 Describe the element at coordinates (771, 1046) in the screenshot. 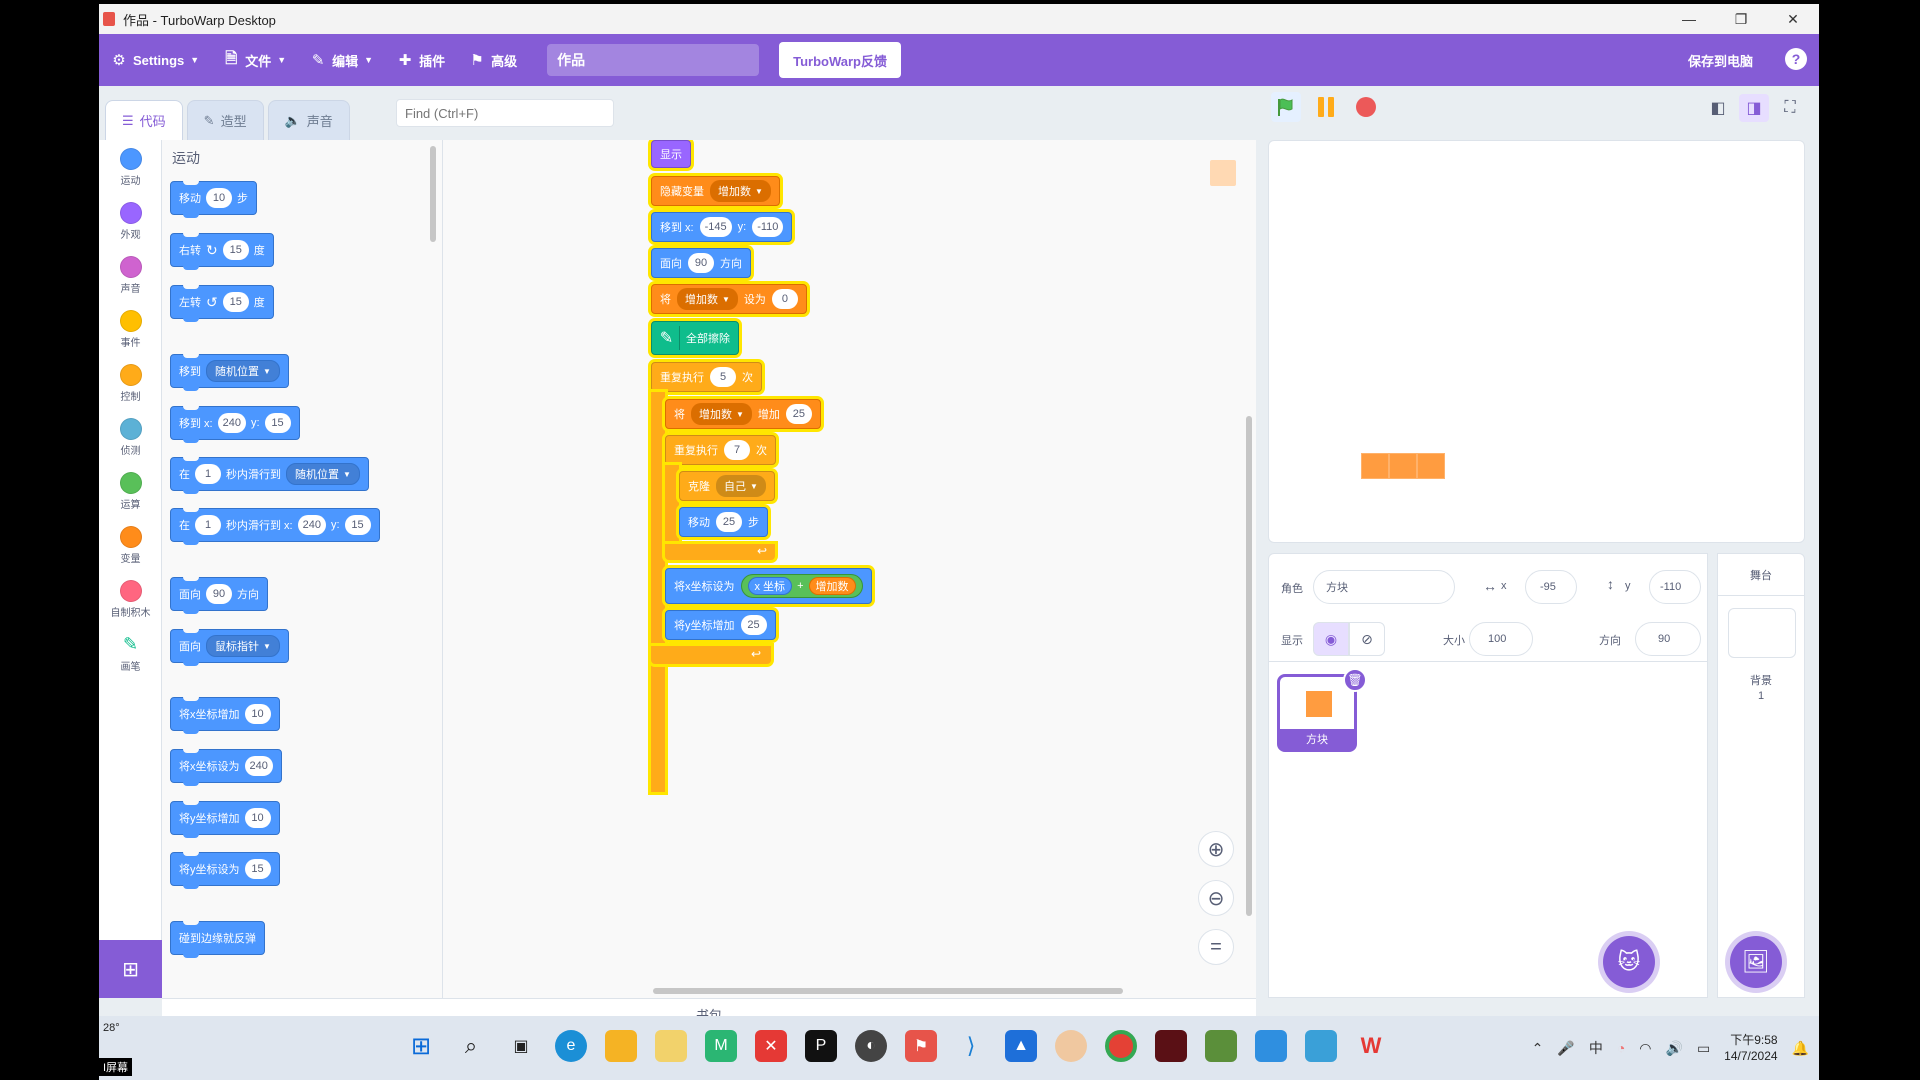

I see `x-app-icon: ✕` at that location.